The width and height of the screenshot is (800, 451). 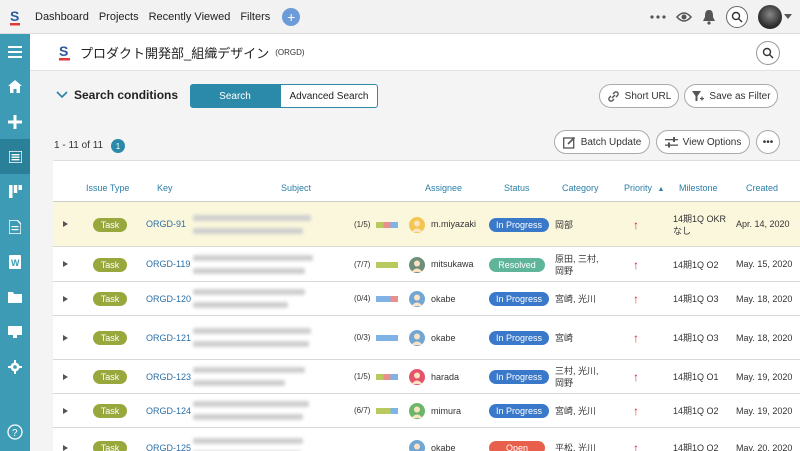 What do you see at coordinates (15, 296) in the screenshot?
I see `sidebar-files-icon` at bounding box center [15, 296].